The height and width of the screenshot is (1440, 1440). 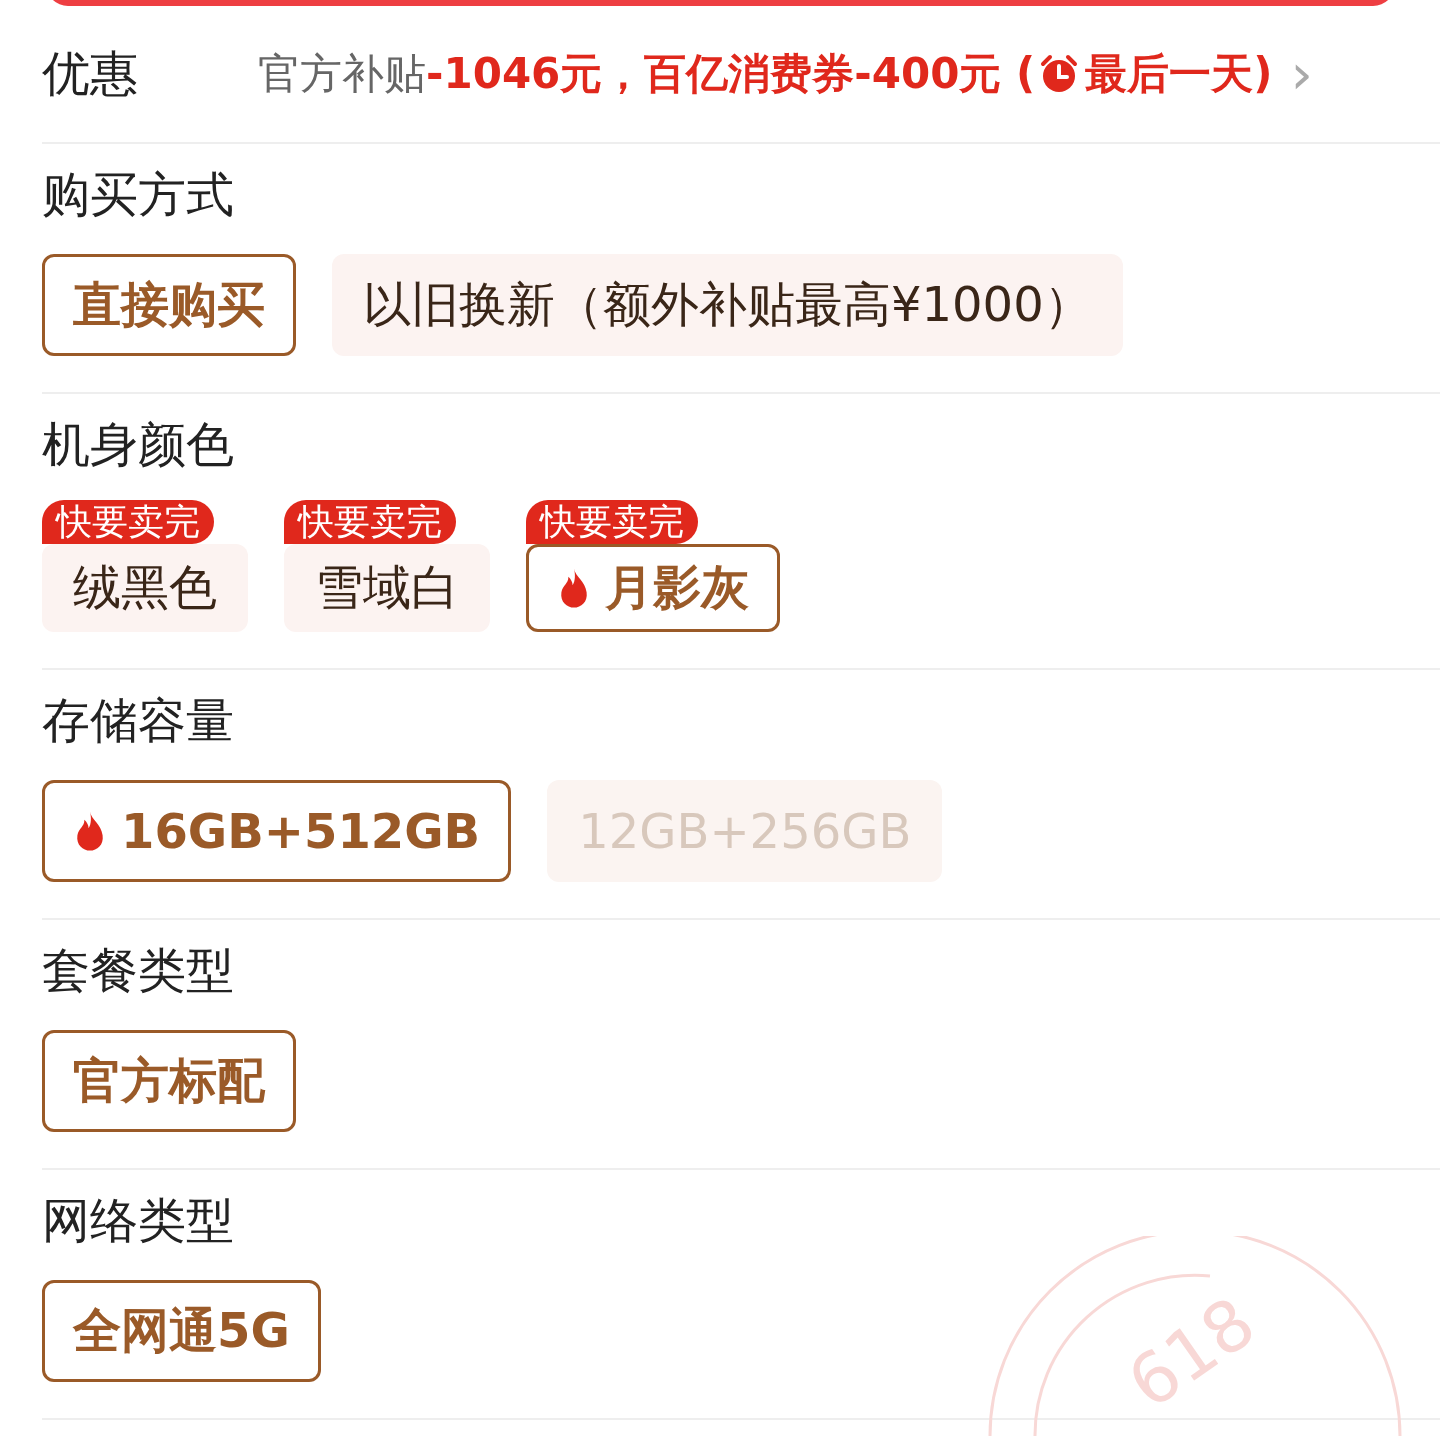 I want to click on coupon-text: -1046元，百亿消费券-400元 (, so click(x=731, y=74).